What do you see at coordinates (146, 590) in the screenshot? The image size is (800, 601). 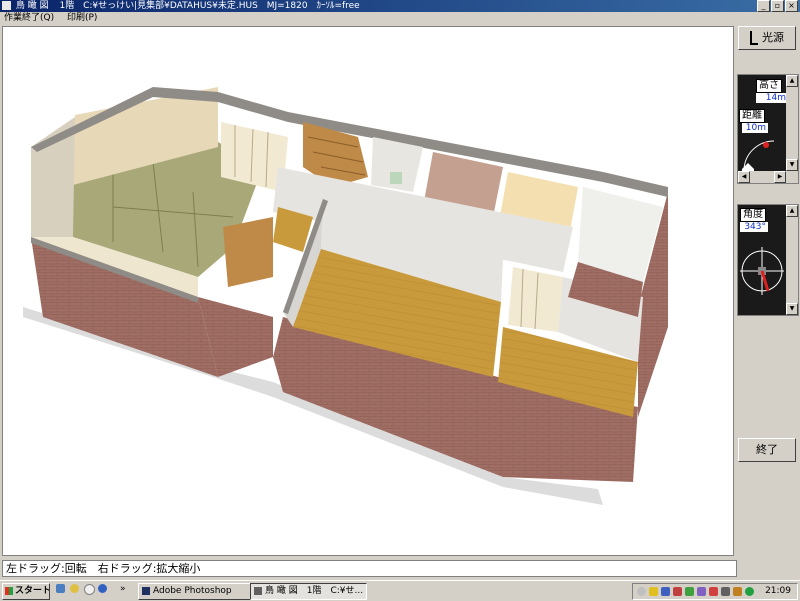 I see `photoshop-icon` at bounding box center [146, 590].